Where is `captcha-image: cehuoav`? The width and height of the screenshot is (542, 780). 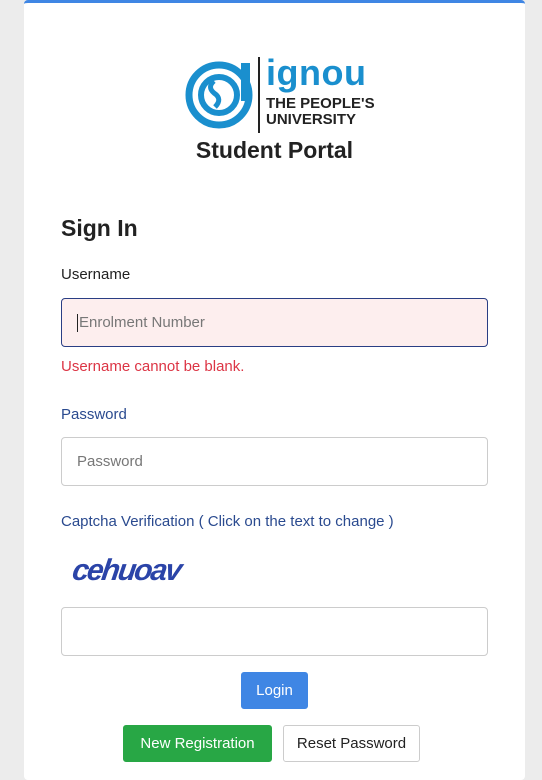
captcha-image: cehuoav is located at coordinates (135, 568).